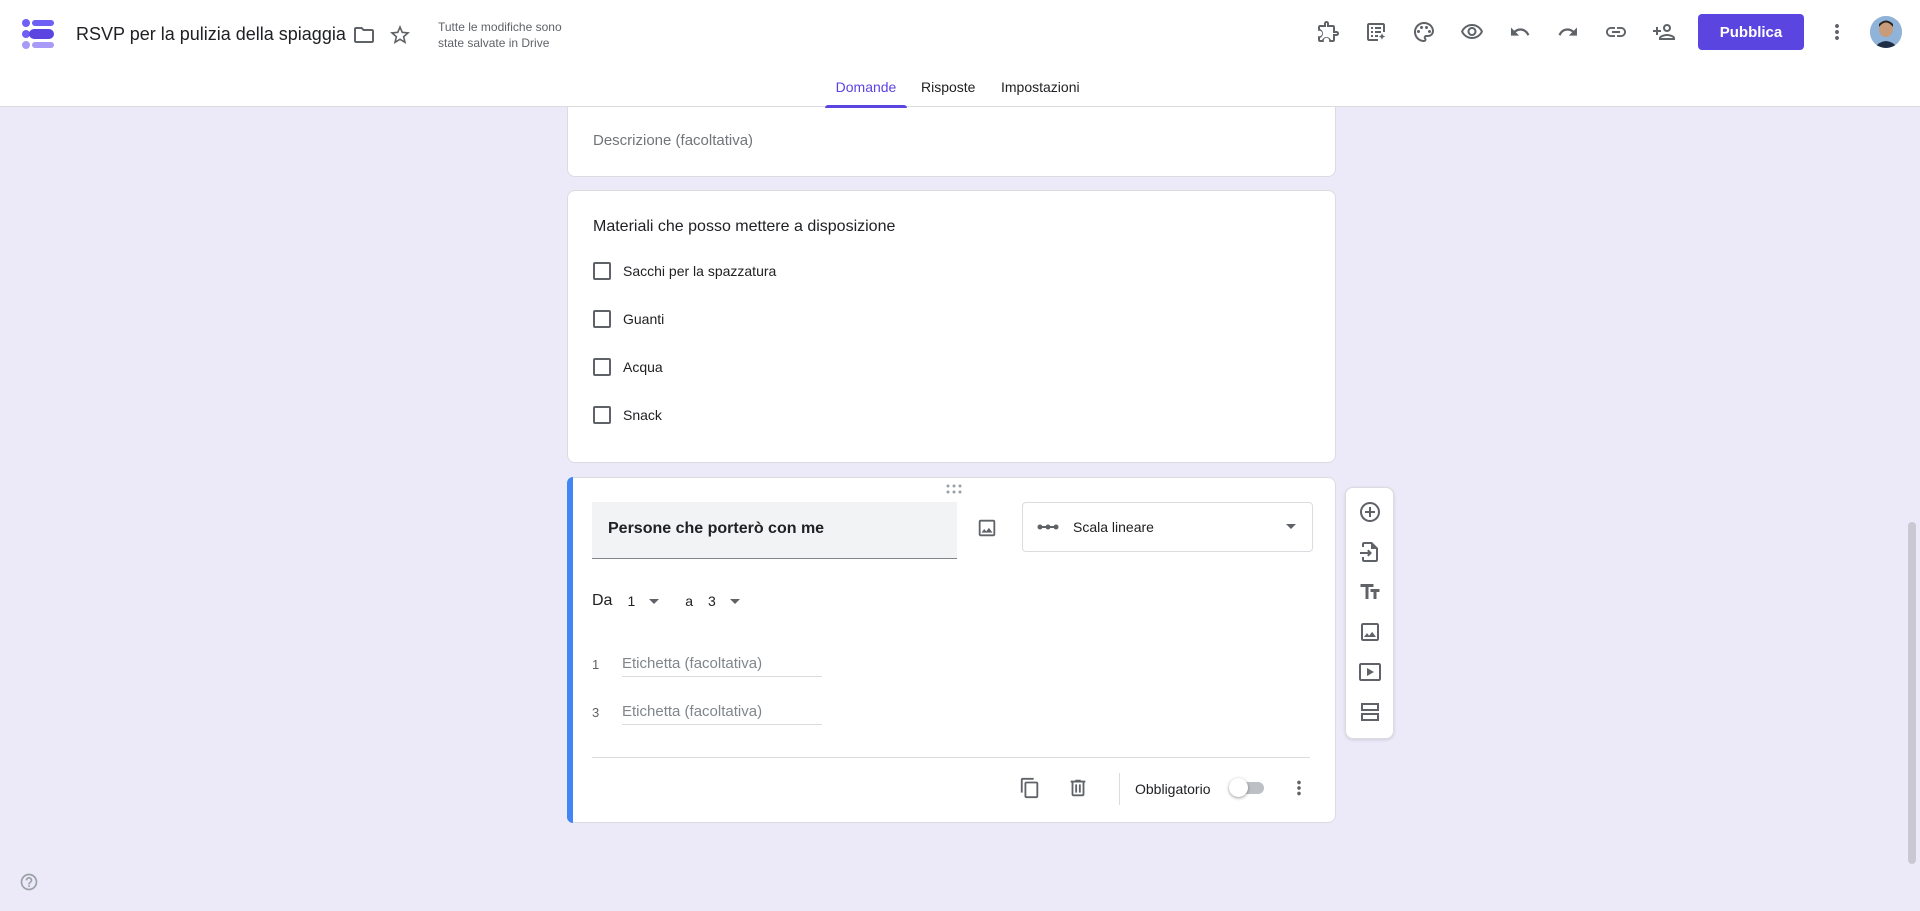 This screenshot has width=1920, height=911. What do you see at coordinates (364, 35) in the screenshot?
I see `folder-icon` at bounding box center [364, 35].